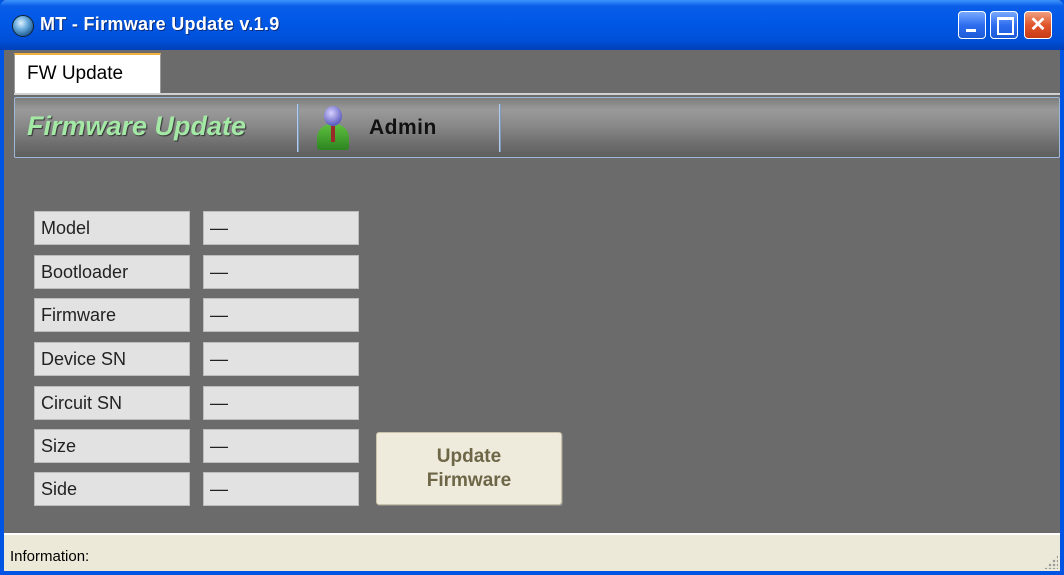 This screenshot has width=1064, height=575. I want to click on field-label-size: Size, so click(112, 446).